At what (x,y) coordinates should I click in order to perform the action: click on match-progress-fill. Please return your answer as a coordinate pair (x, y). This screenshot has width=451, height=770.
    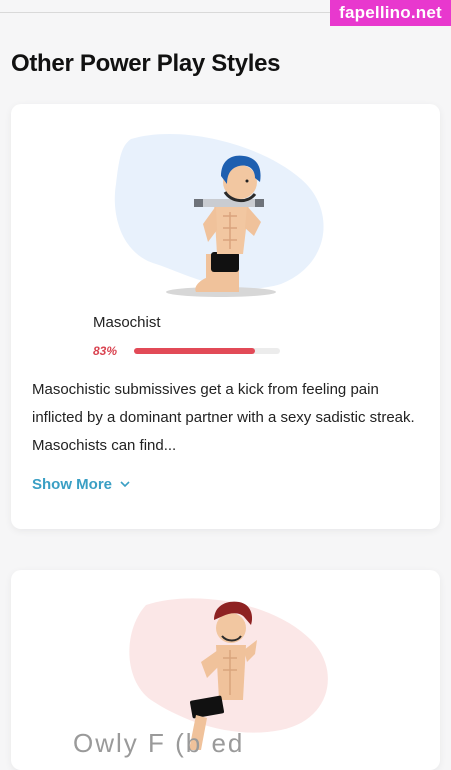
    Looking at the image, I should click on (195, 351).